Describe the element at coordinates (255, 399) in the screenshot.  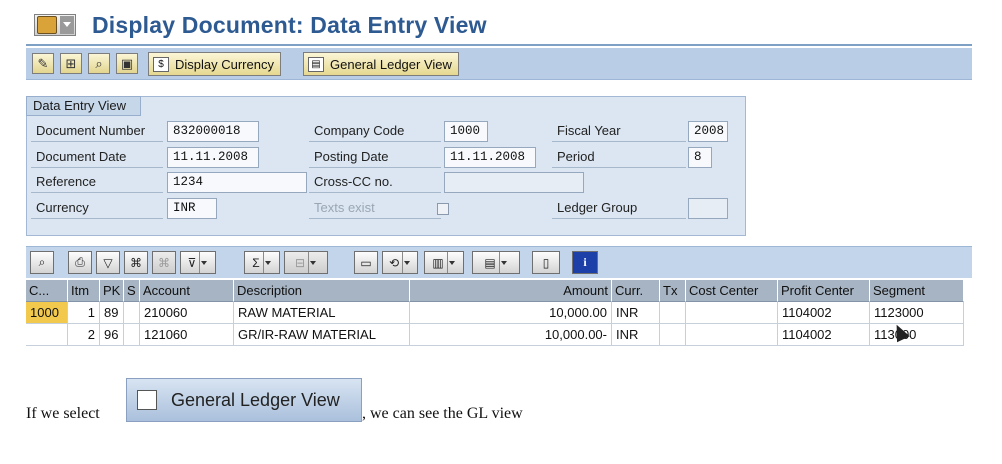
I see `general-ledger-view-screenshot-label: General Ledger View` at that location.